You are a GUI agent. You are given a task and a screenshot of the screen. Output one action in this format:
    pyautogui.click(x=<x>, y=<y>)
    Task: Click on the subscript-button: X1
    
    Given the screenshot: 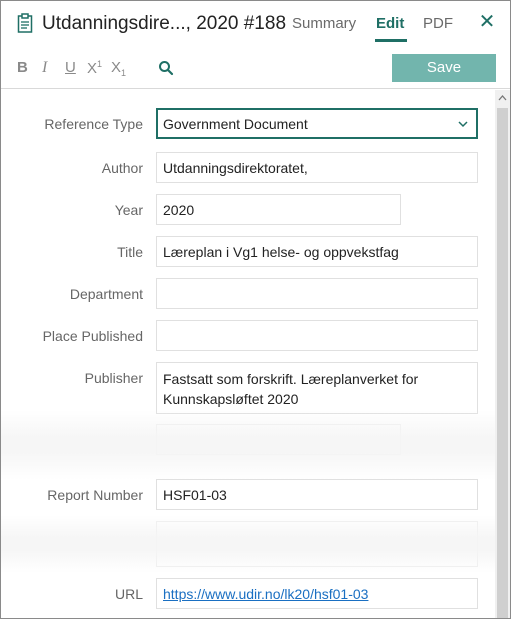 What is the action you would take?
    pyautogui.click(x=118, y=68)
    